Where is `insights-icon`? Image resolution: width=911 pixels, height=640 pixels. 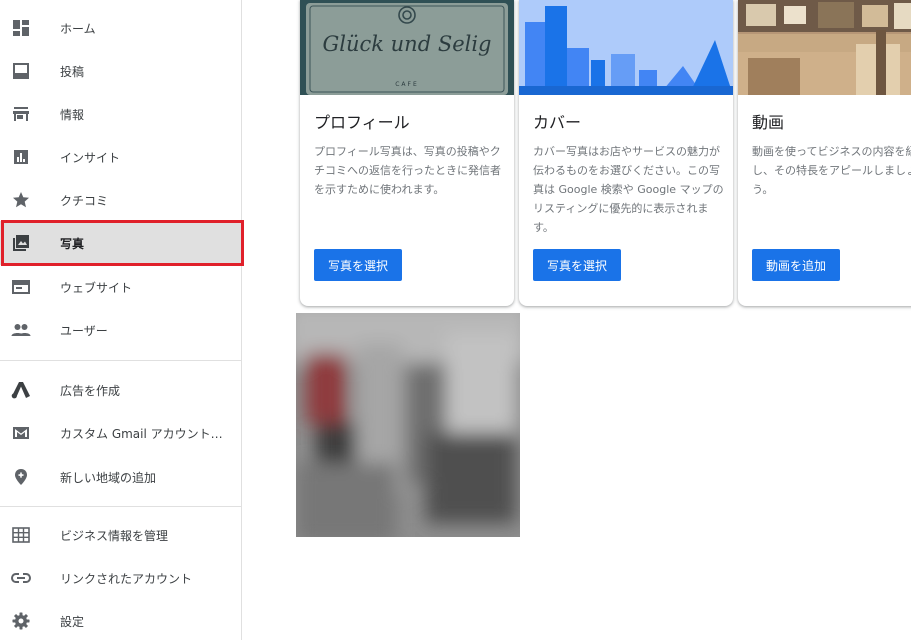 insights-icon is located at coordinates (21, 157).